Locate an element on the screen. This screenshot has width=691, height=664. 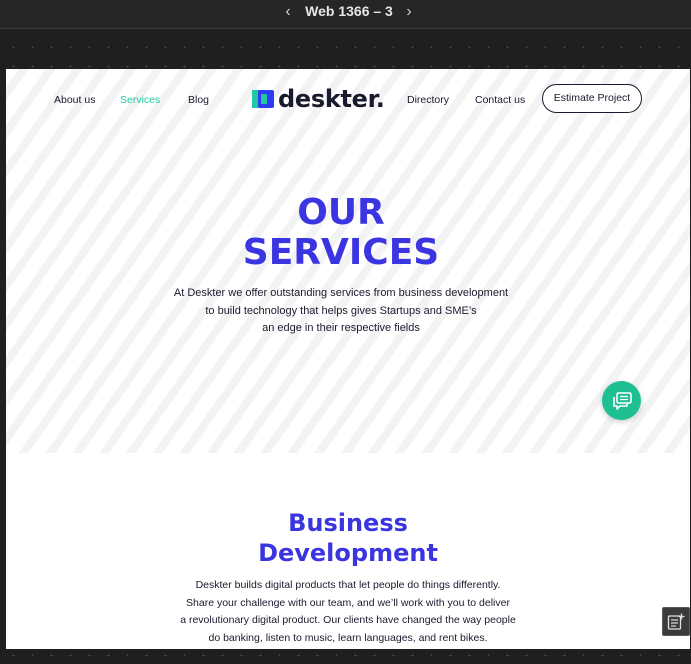
estimate-project-button: Estimate Project is located at coordinates (592, 98).